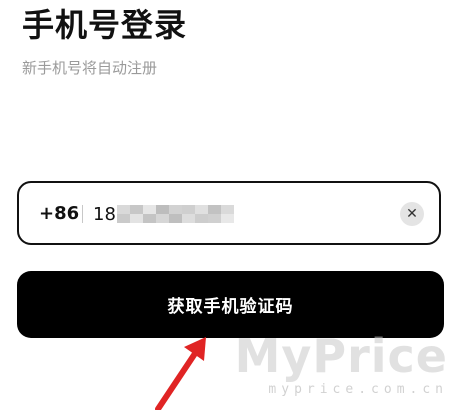 This screenshot has height=410, width=460. Describe the element at coordinates (59, 214) in the screenshot. I see `country-code: +86` at that location.